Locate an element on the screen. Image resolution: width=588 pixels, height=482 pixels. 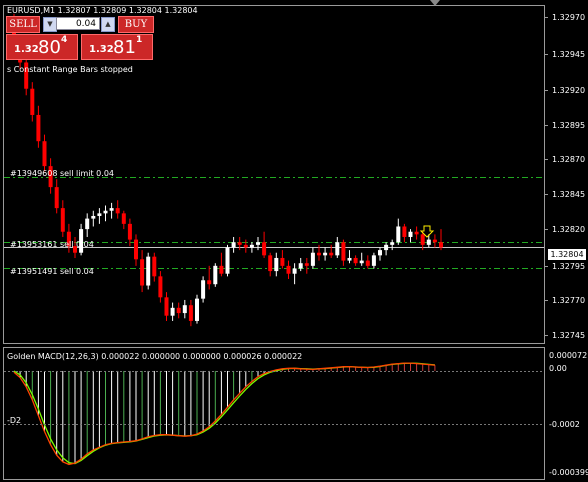
sell-price-fraction: 4 is located at coordinates (64, 40).